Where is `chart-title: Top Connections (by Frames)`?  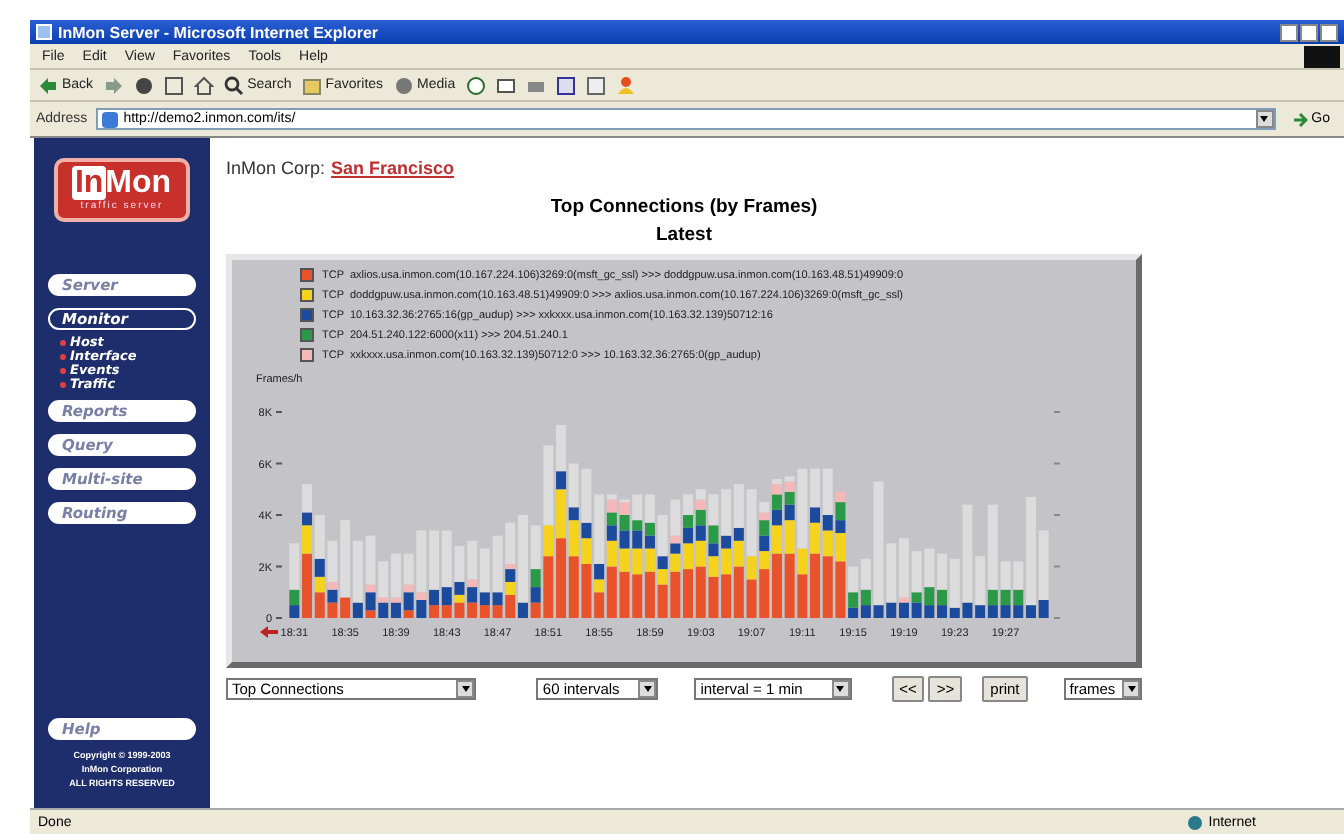
chart-title: Top Connections (by Frames) is located at coordinates (684, 208).